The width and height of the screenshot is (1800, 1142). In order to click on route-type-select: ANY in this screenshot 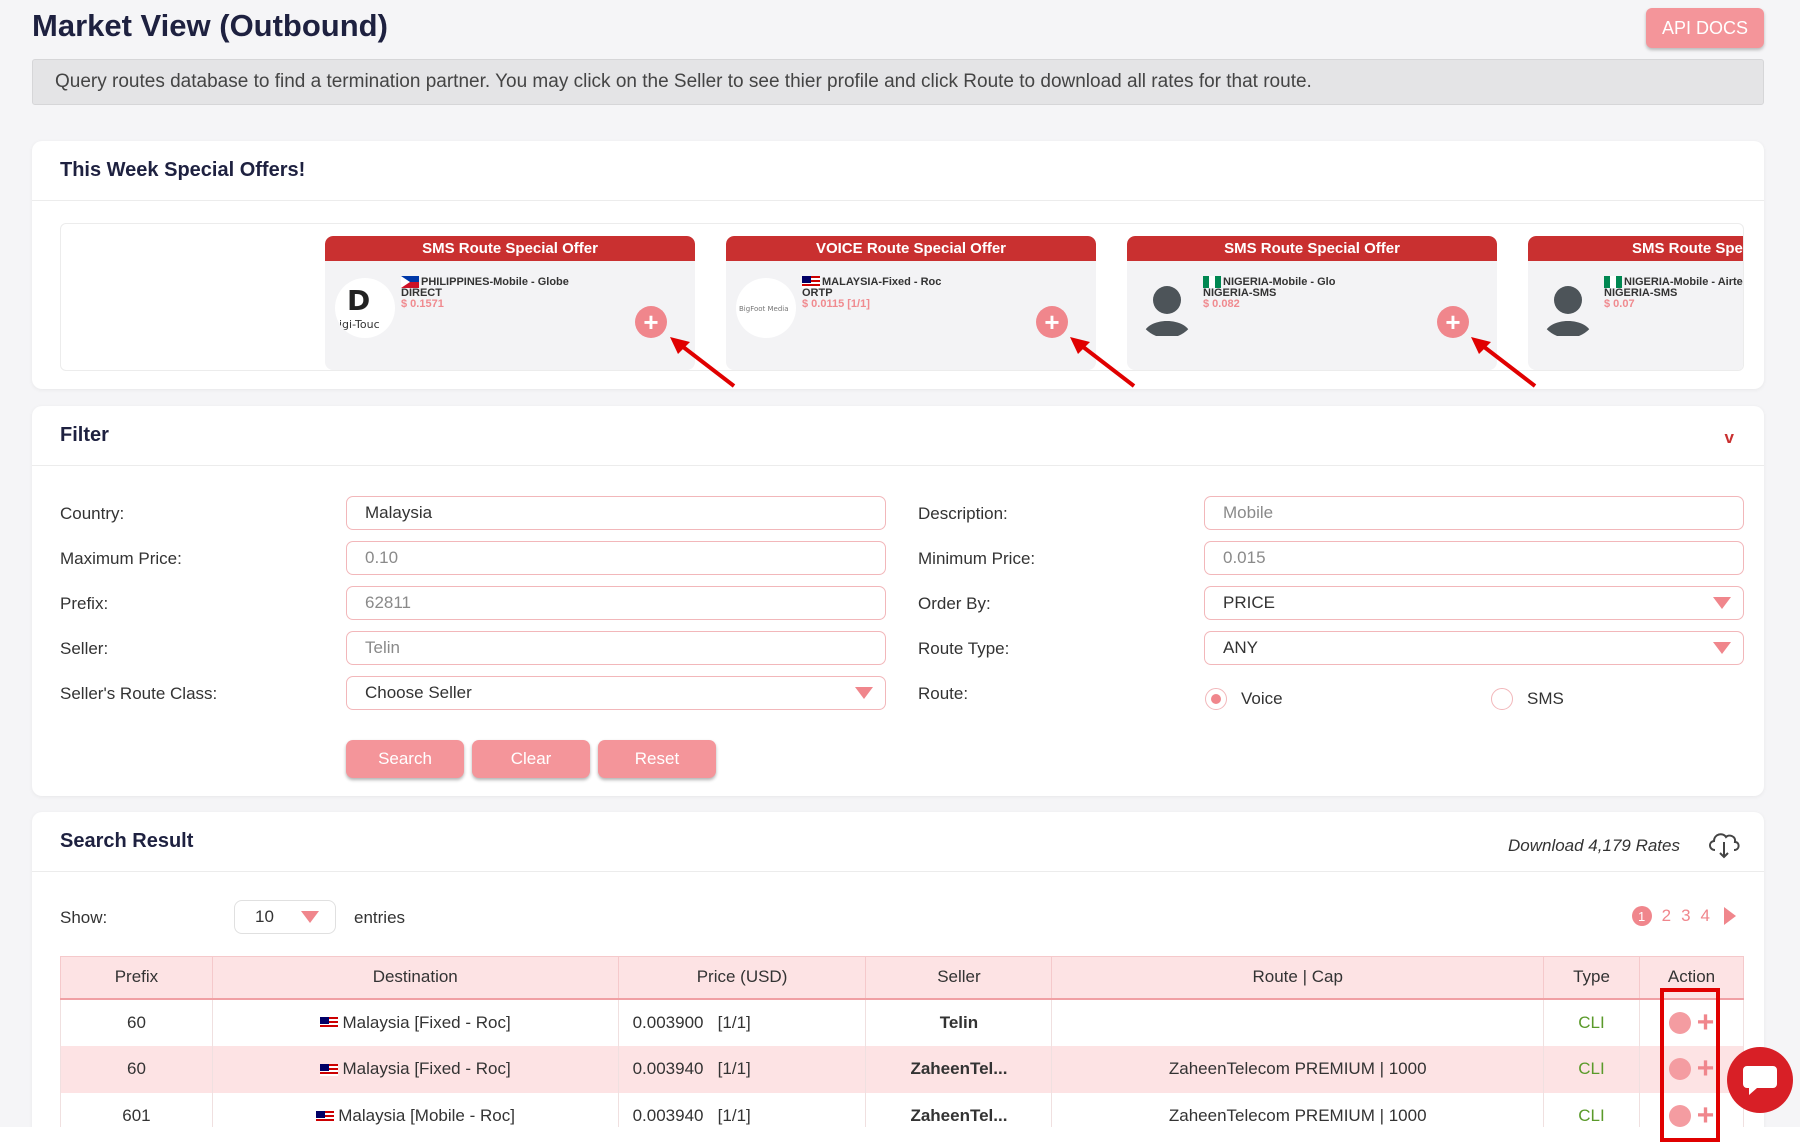, I will do `click(1474, 648)`.